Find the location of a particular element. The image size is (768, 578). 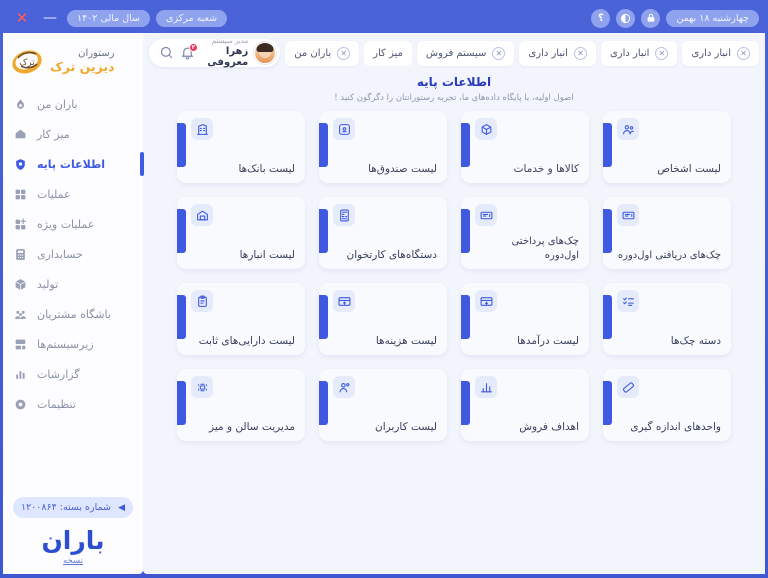

card-fixed-assets: لیست دارایی‌های ثابت is located at coordinates (241, 319).